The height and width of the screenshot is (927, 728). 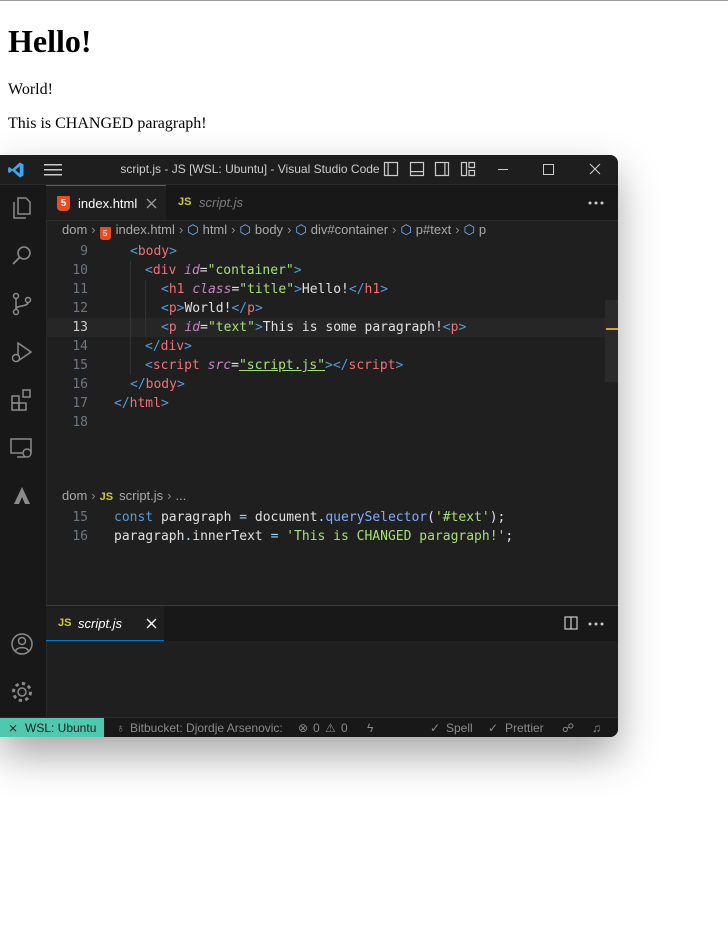 I want to click on breadcrumb-item: script.js, so click(x=141, y=495).